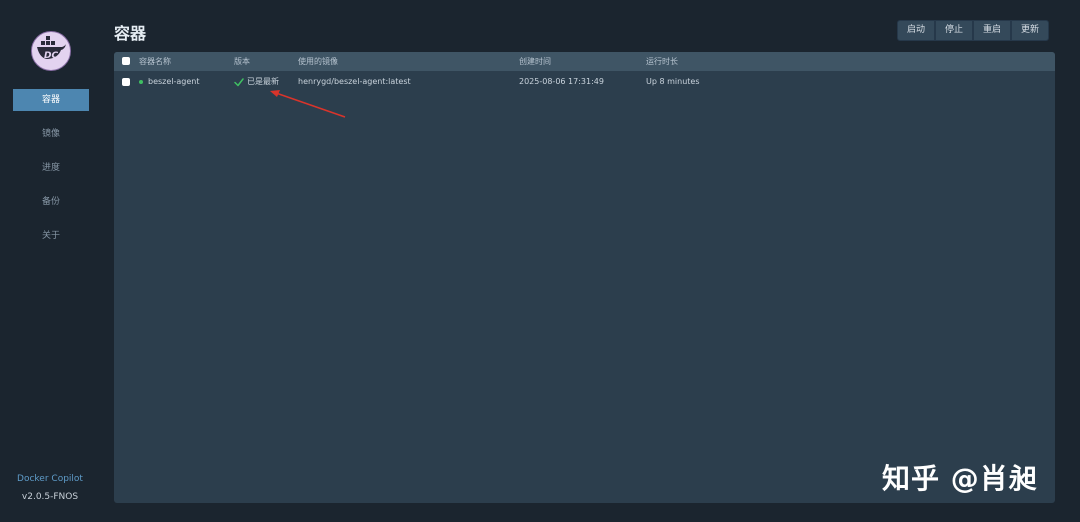 Image resolution: width=1080 pixels, height=522 pixels. Describe the element at coordinates (1030, 30) in the screenshot. I see `update-button: 更新` at that location.